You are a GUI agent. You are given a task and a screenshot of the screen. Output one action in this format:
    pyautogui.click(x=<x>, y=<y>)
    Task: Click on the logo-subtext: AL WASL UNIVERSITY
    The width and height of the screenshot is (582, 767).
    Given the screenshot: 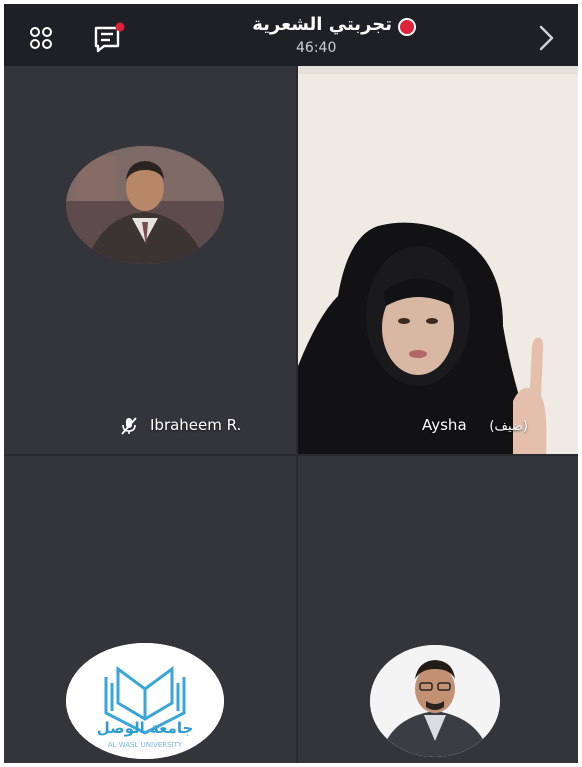 What is the action you would take?
    pyautogui.click(x=145, y=745)
    